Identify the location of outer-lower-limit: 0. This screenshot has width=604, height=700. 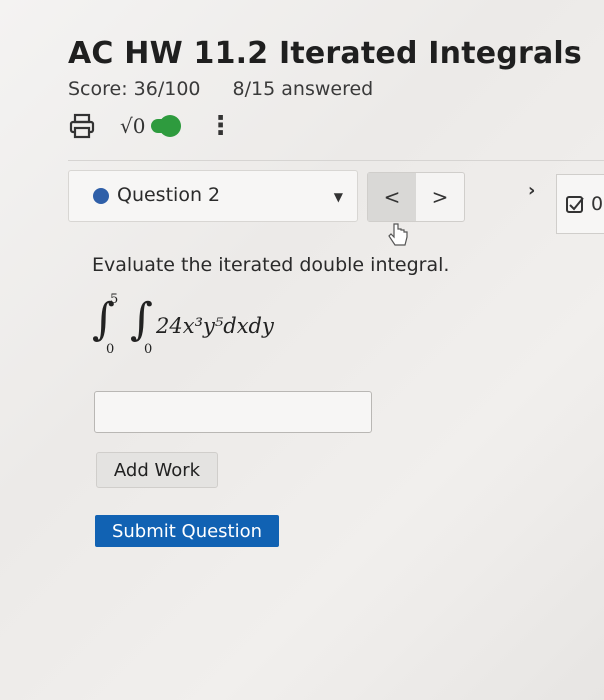
(110, 349).